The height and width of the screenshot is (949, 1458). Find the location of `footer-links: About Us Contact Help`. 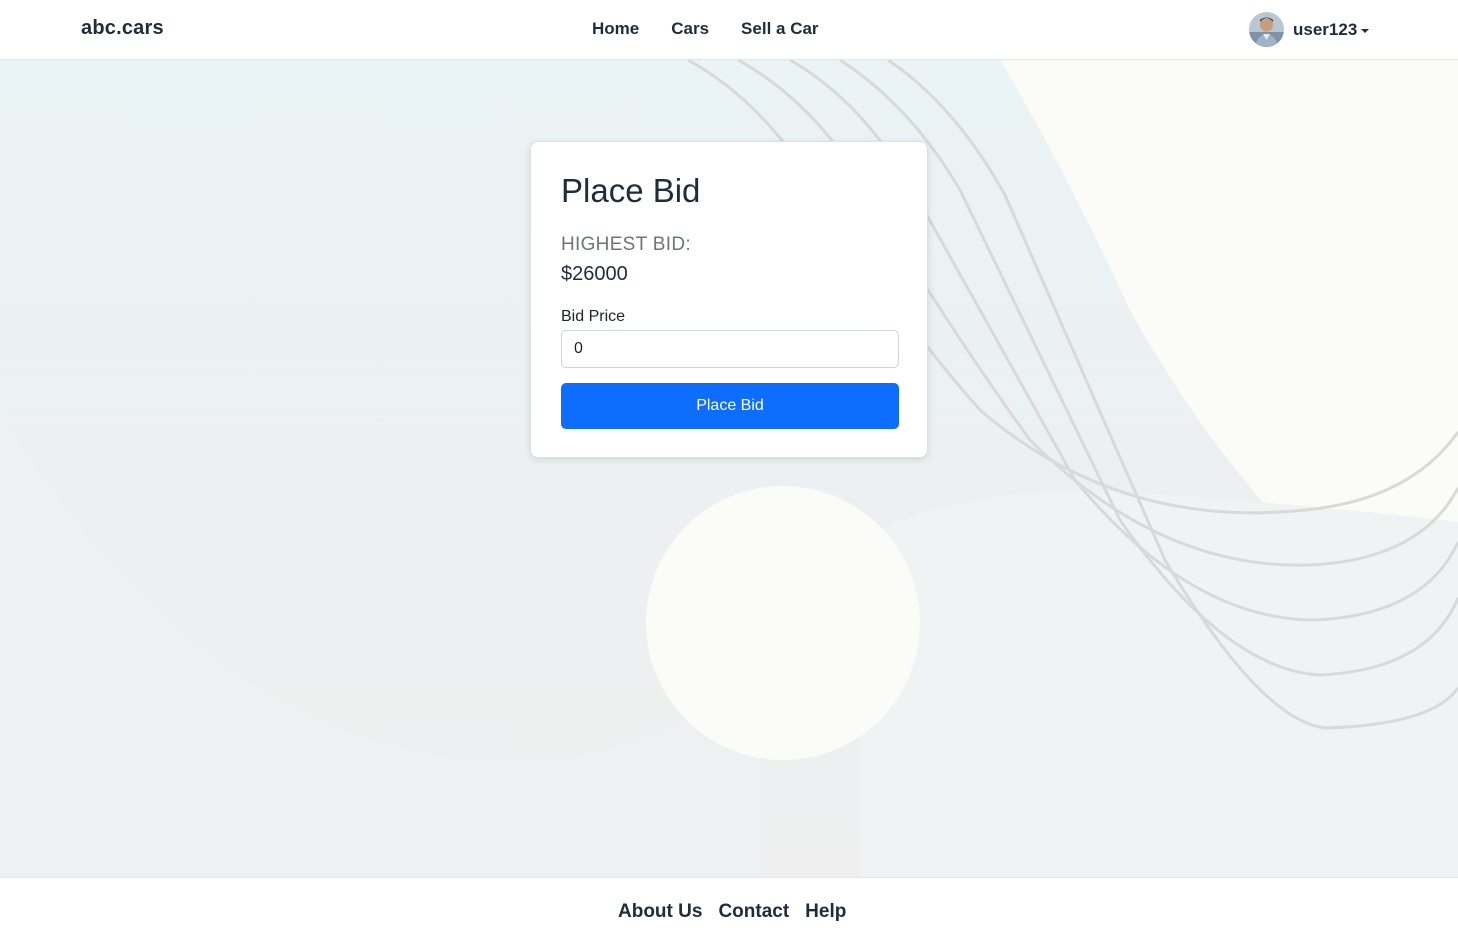

footer-links: About Us Contact Help is located at coordinates (732, 912).